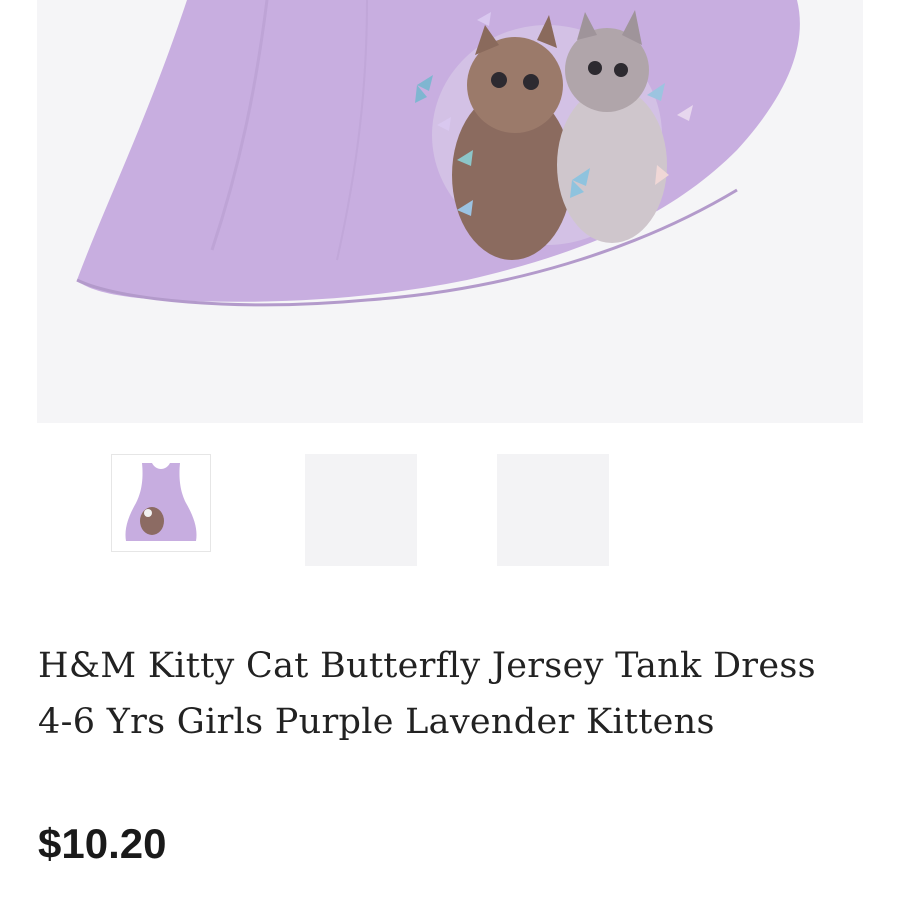  What do you see at coordinates (102, 843) in the screenshot?
I see `product-price: $10.20` at bounding box center [102, 843].